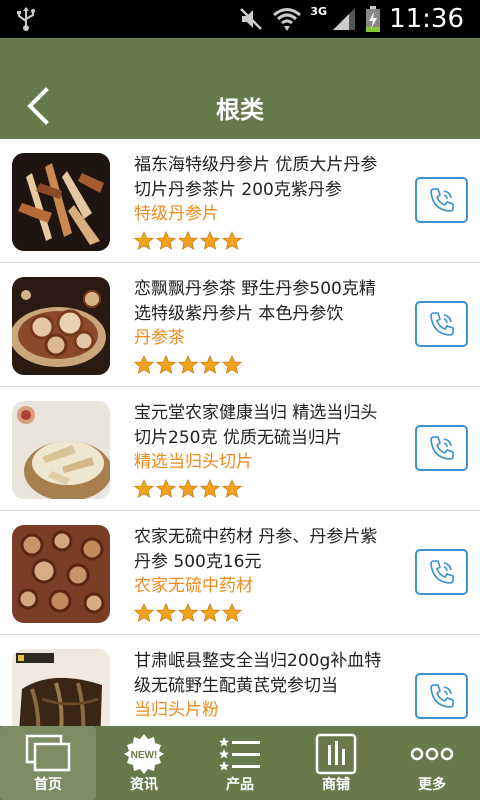 The image size is (480, 800). What do you see at coordinates (336, 754) in the screenshot?
I see `chart-icon` at bounding box center [336, 754].